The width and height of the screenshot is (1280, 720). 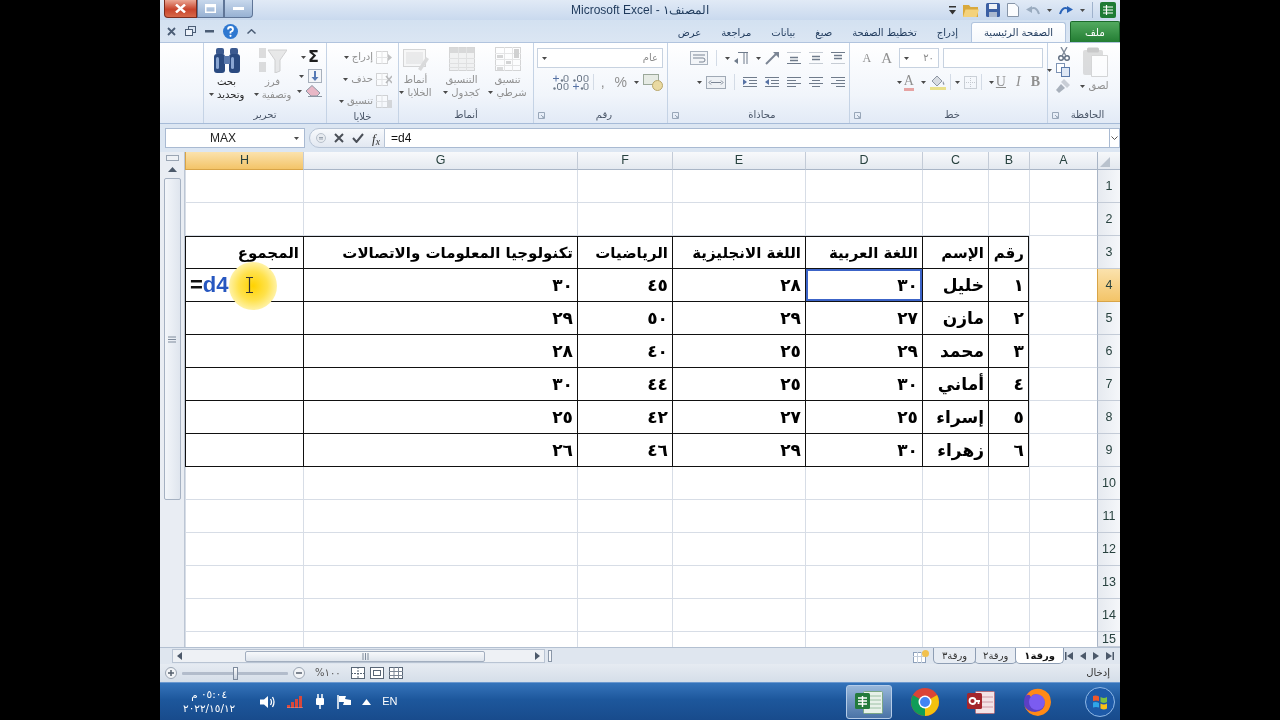 I want to click on formula-field: =d4, so click(x=747, y=138).